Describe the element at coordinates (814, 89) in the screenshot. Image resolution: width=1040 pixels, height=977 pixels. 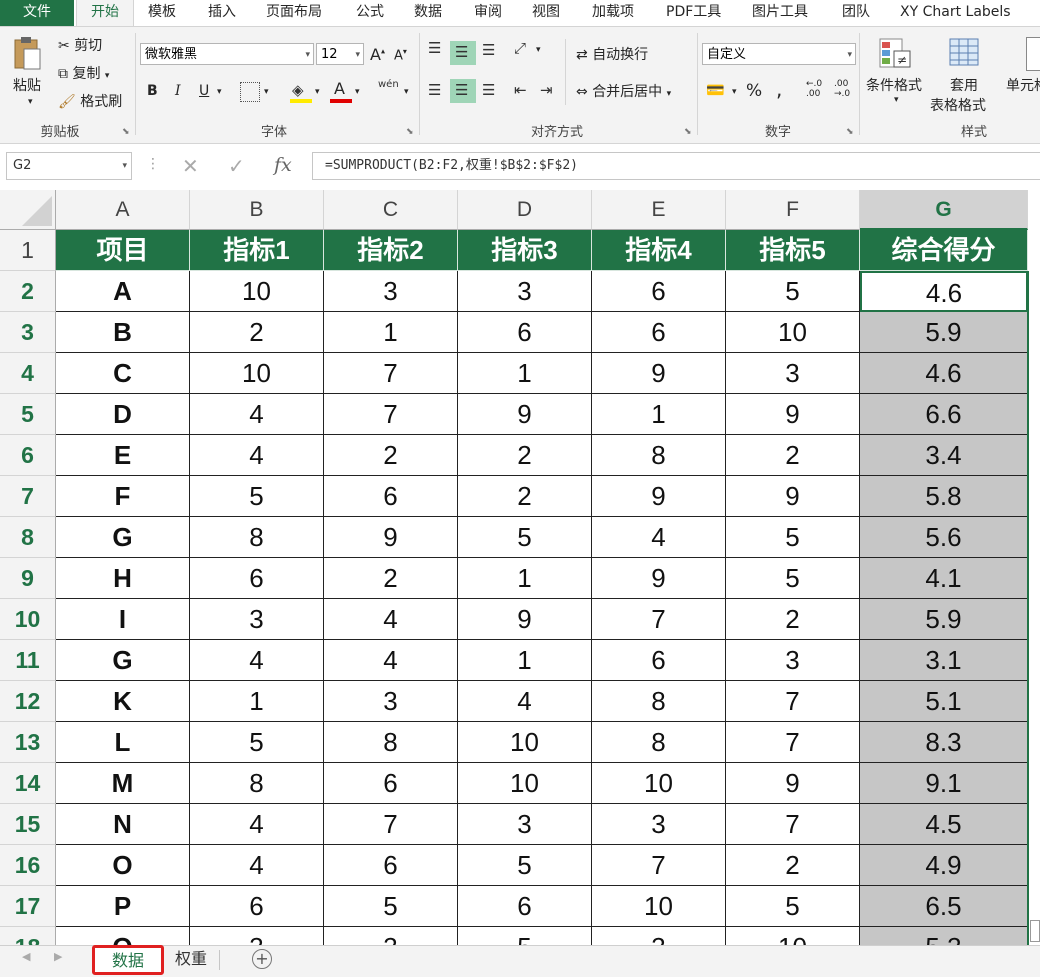
I see `increase-decimal-icon: ←.0.00` at that location.